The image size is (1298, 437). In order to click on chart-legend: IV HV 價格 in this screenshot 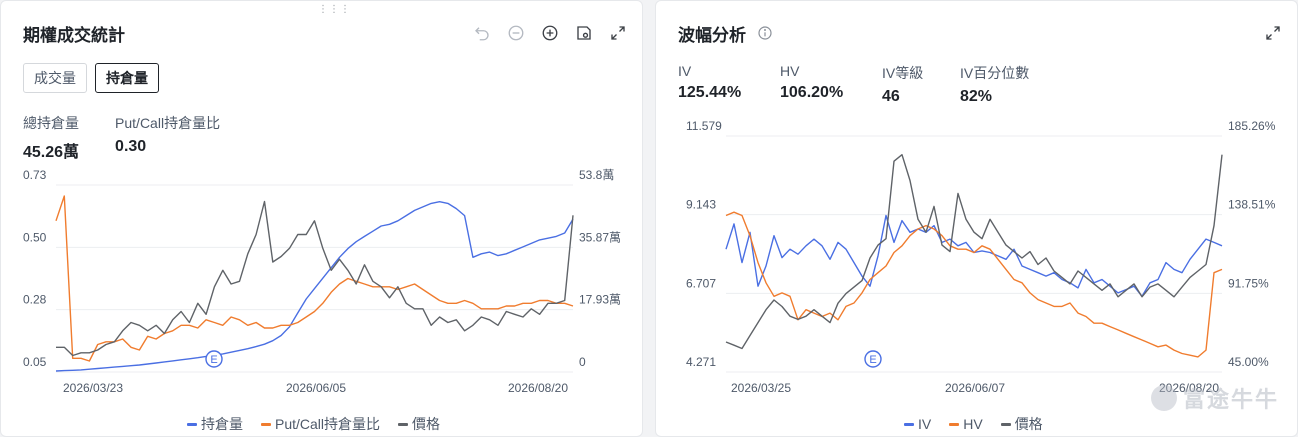, I will do `click(973, 424)`.